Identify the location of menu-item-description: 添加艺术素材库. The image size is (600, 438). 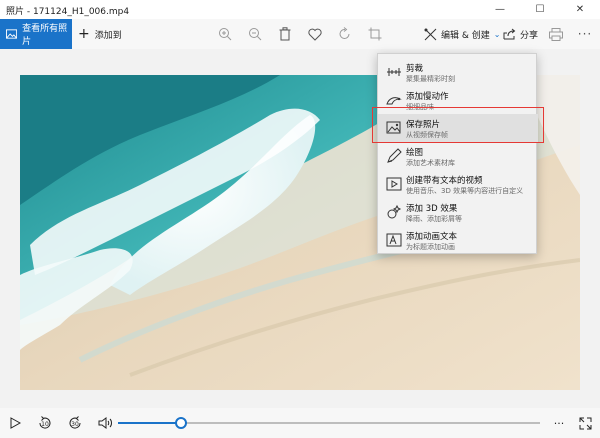
(430, 163).